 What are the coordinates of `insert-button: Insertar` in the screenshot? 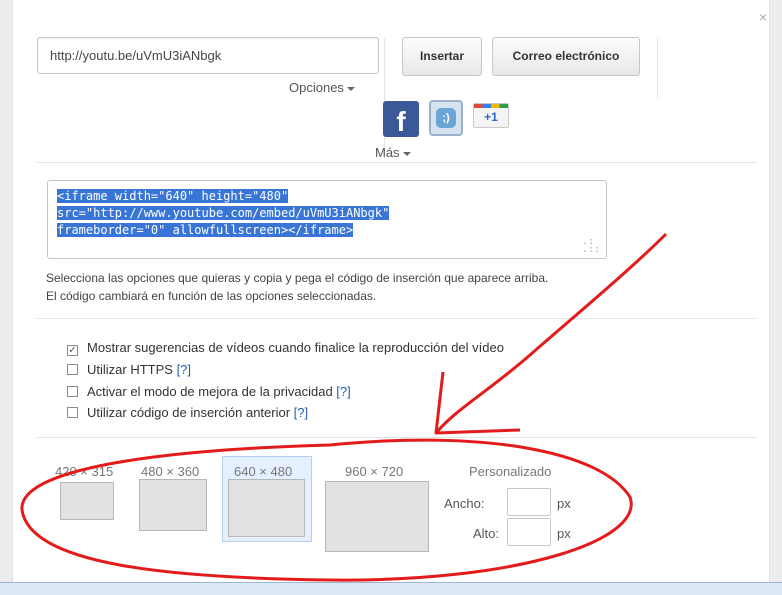 It's located at (442, 56).